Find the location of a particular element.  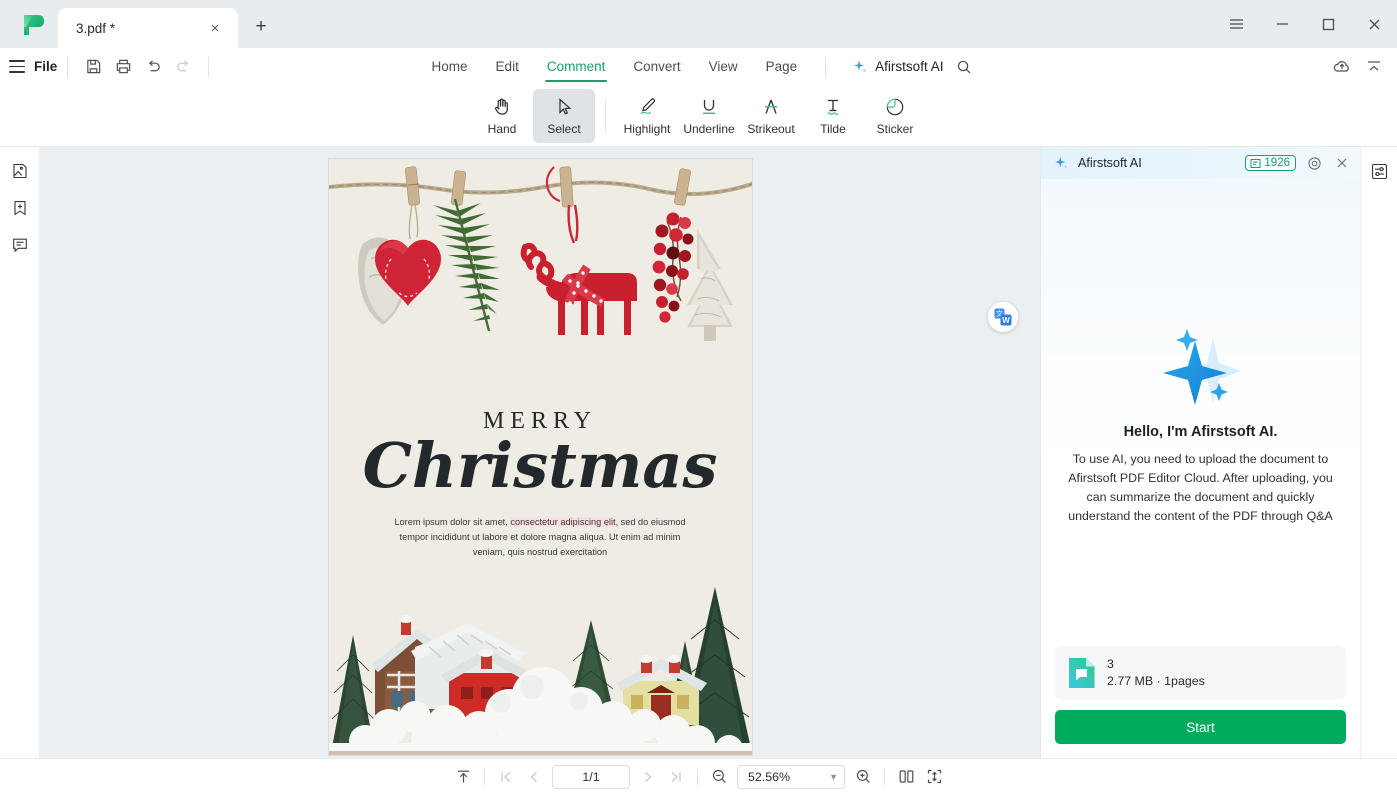

save-as-icon is located at coordinates (93, 67).